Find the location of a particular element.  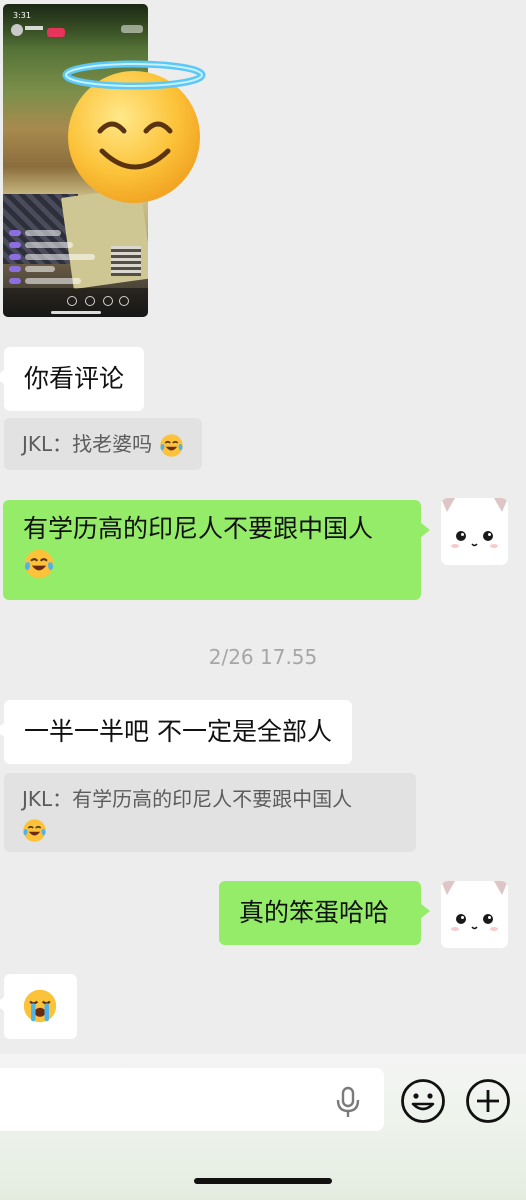

image-status-time: 3:31 is located at coordinates (22, 15).